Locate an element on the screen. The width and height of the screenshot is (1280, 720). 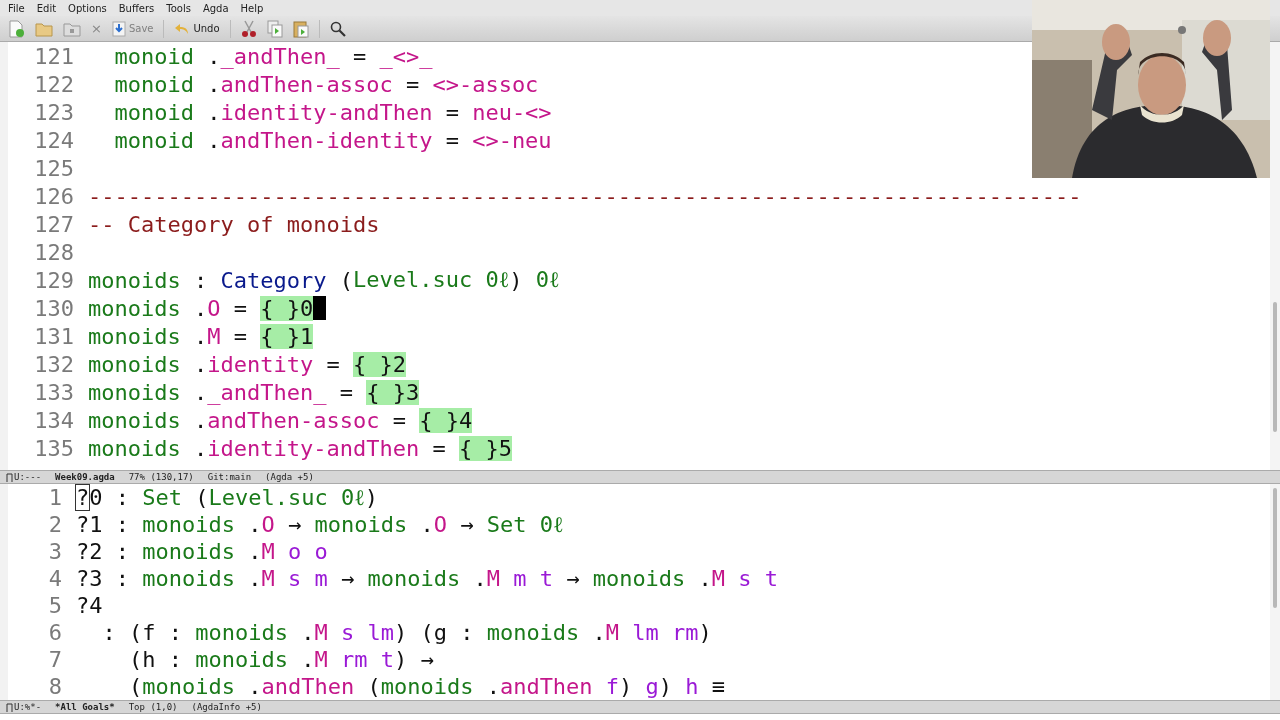
line-number: 124 is located at coordinates (54, 140).